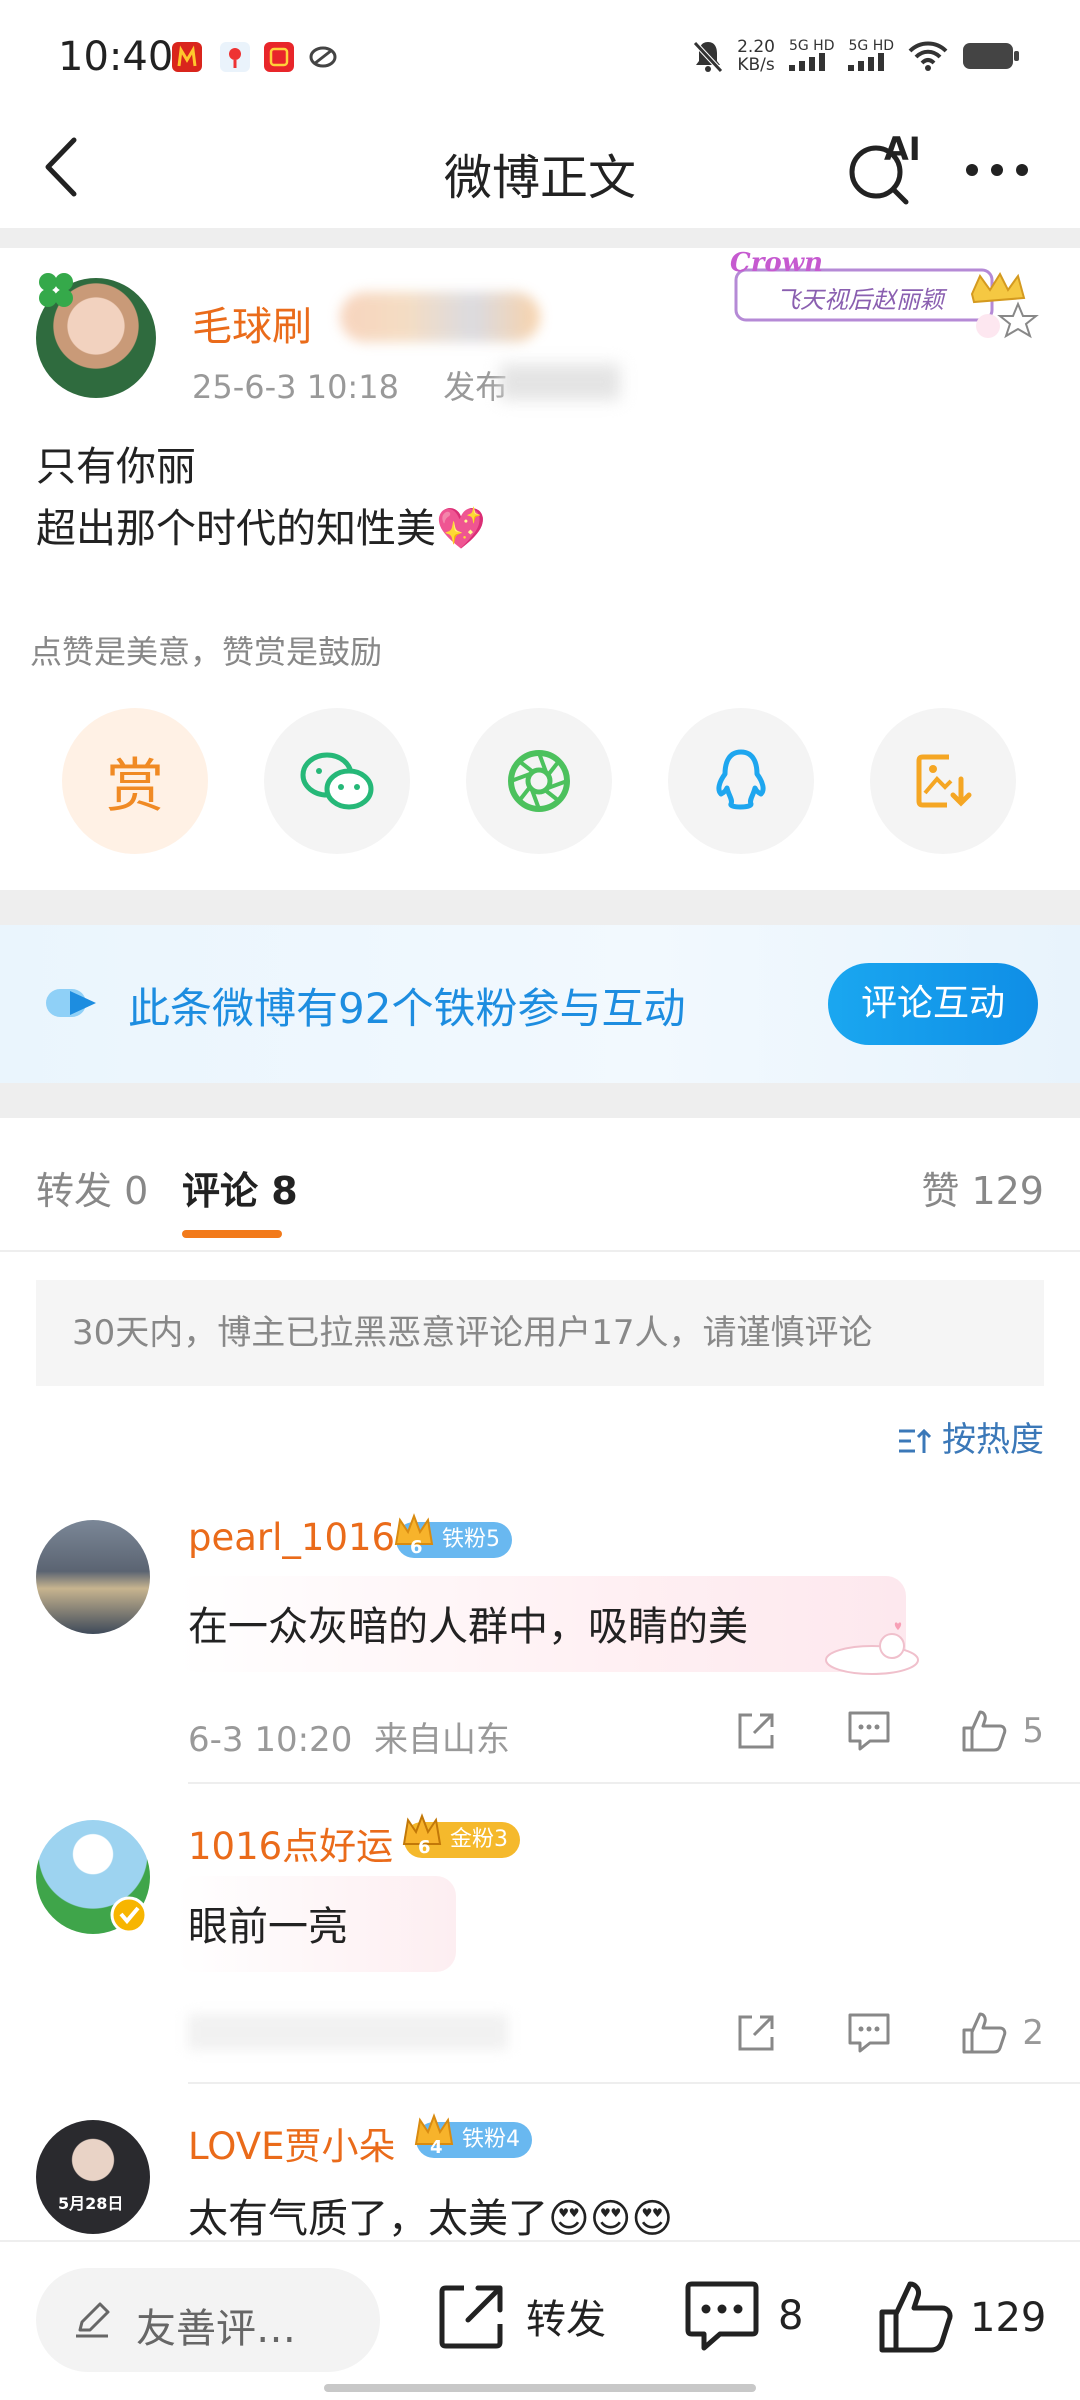 The height and width of the screenshot is (2400, 1080). I want to click on blocked-users-notice: 30天内，博主已拉黑恶意评论用户17人，请谨慎评论, so click(540, 1333).